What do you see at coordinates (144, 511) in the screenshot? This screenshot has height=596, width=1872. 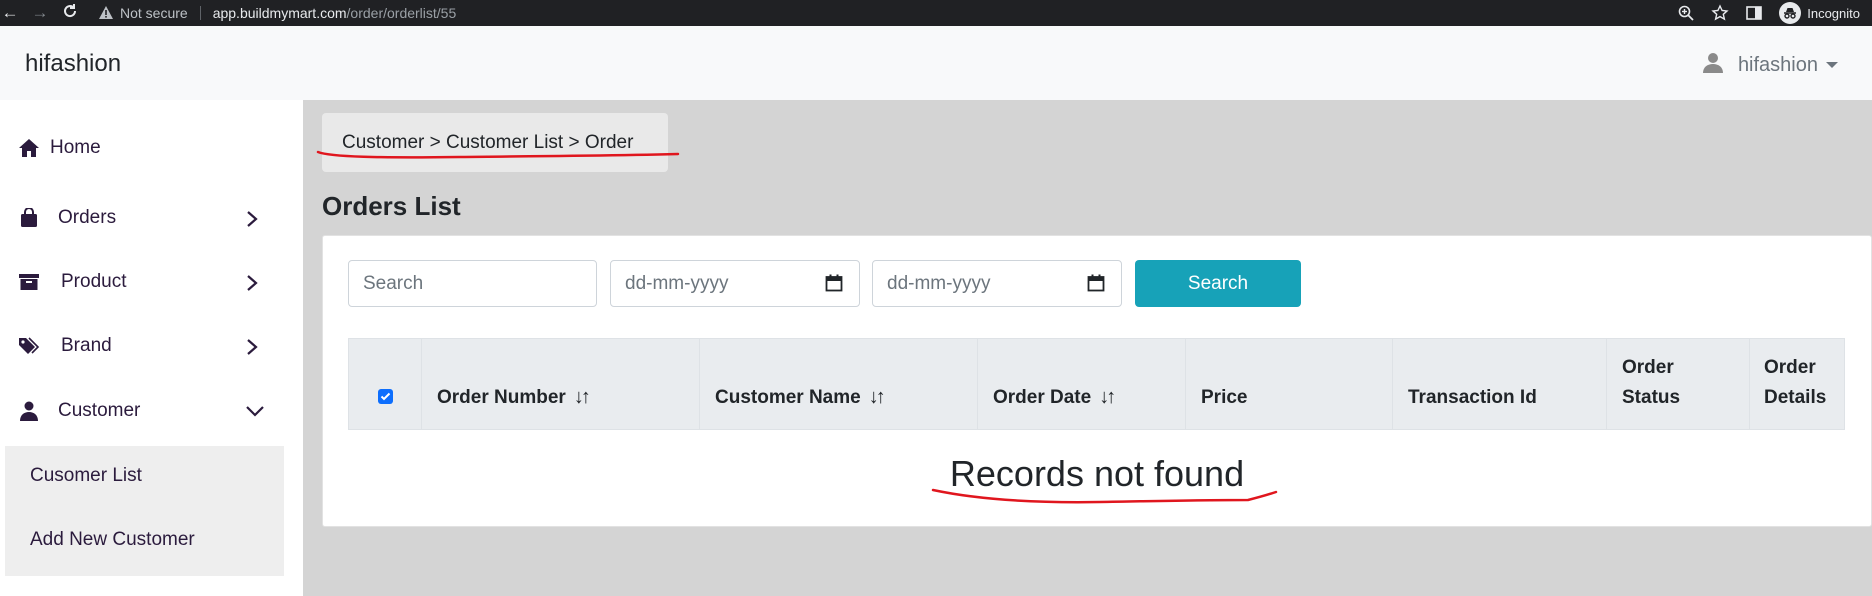 I see `customer-submenu: Cusomer List Add New Customer` at bounding box center [144, 511].